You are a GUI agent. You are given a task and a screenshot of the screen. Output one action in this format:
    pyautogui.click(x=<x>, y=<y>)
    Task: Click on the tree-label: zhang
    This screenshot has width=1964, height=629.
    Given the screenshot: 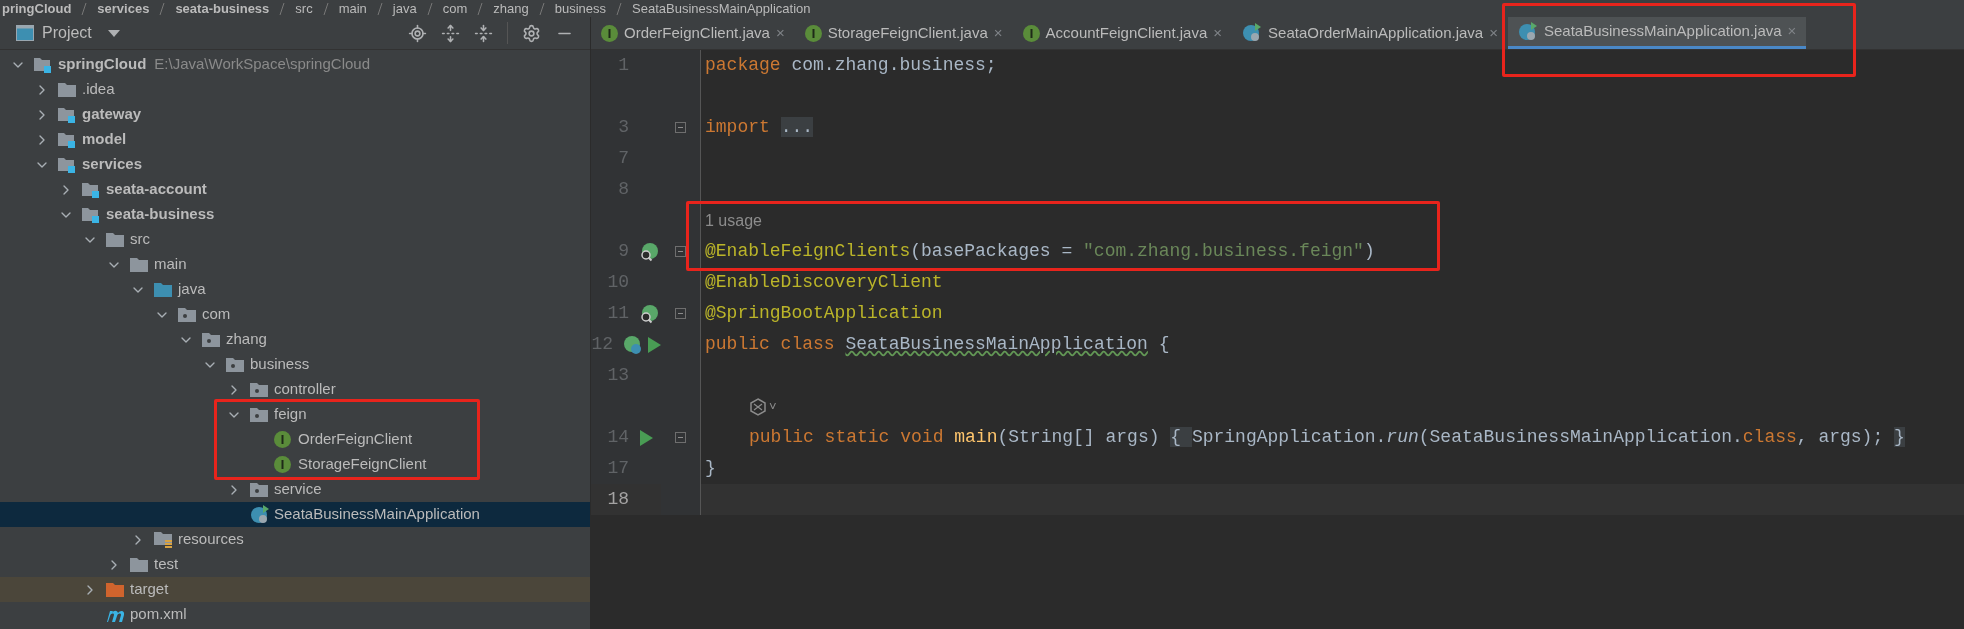 What is the action you would take?
    pyautogui.click(x=246, y=339)
    